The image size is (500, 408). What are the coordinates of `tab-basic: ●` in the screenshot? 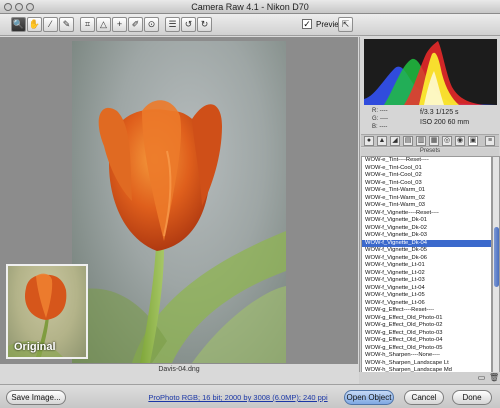 It's located at (369, 141).